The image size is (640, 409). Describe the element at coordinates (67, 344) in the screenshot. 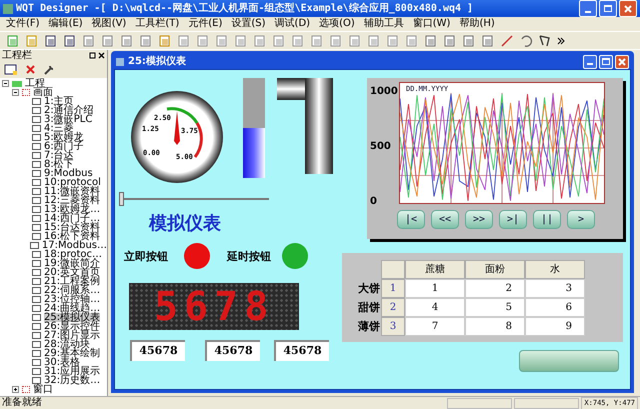

I see `tree-item: 28:流动块` at that location.